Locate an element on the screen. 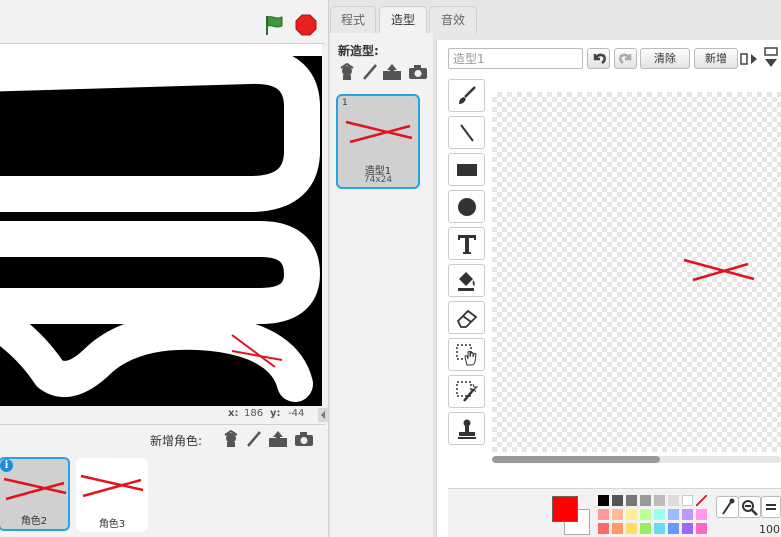 The height and width of the screenshot is (537, 781). upload-costume-icon is located at coordinates (392, 72).